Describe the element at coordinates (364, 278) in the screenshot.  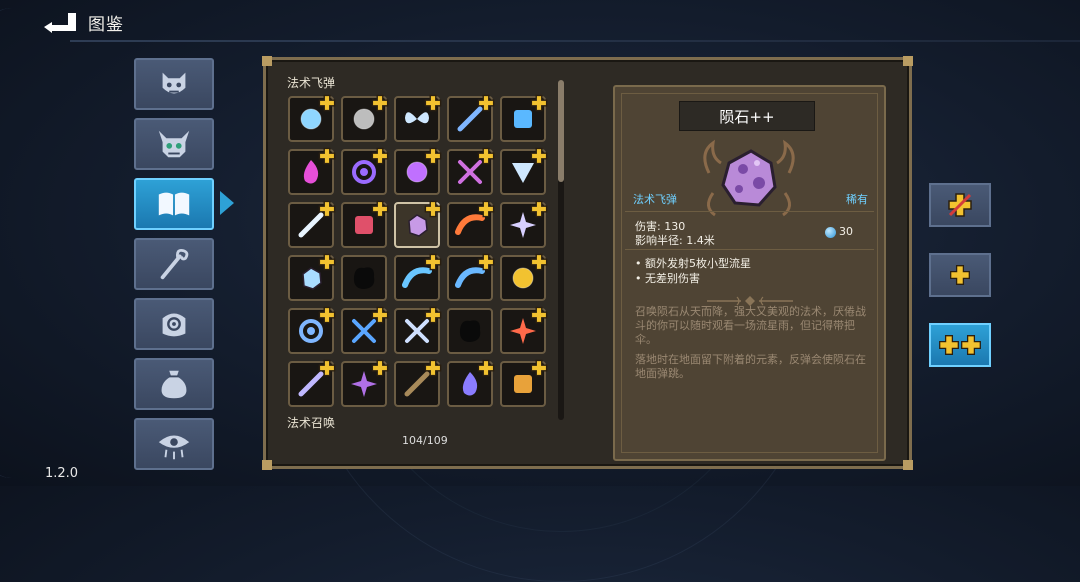
I see `spell-cell-shadow-beast` at that location.